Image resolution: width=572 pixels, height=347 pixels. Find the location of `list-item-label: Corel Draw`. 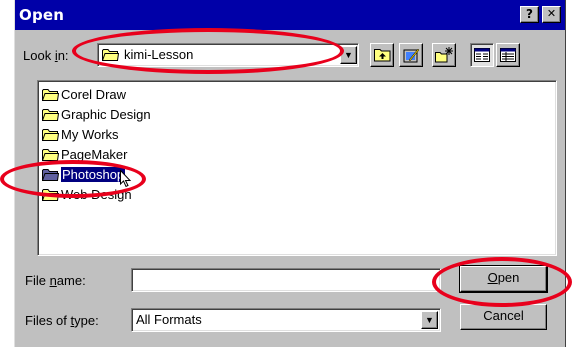

list-item-label: Corel Draw is located at coordinates (94, 94).